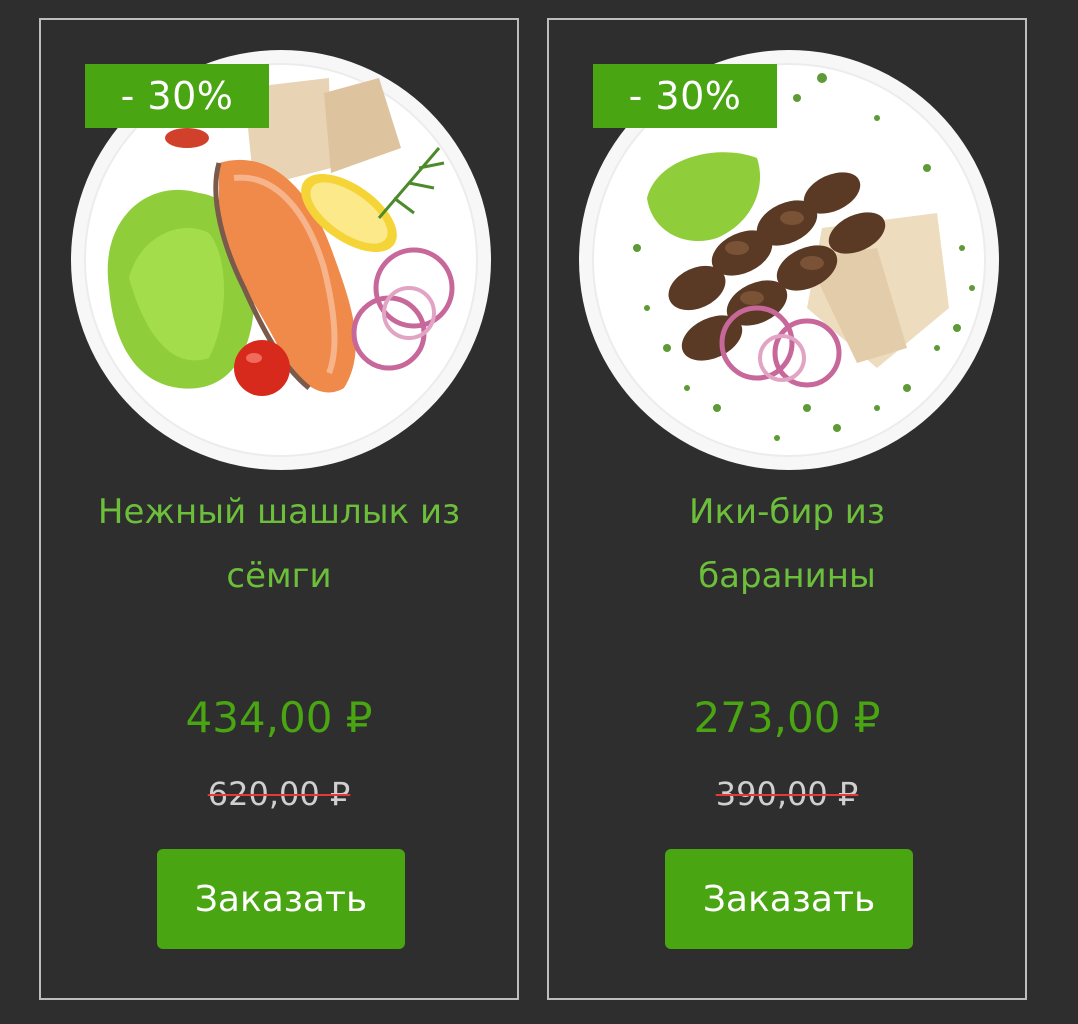  Describe the element at coordinates (279, 717) in the screenshot. I see `product-price: 434,00 ₽` at that location.